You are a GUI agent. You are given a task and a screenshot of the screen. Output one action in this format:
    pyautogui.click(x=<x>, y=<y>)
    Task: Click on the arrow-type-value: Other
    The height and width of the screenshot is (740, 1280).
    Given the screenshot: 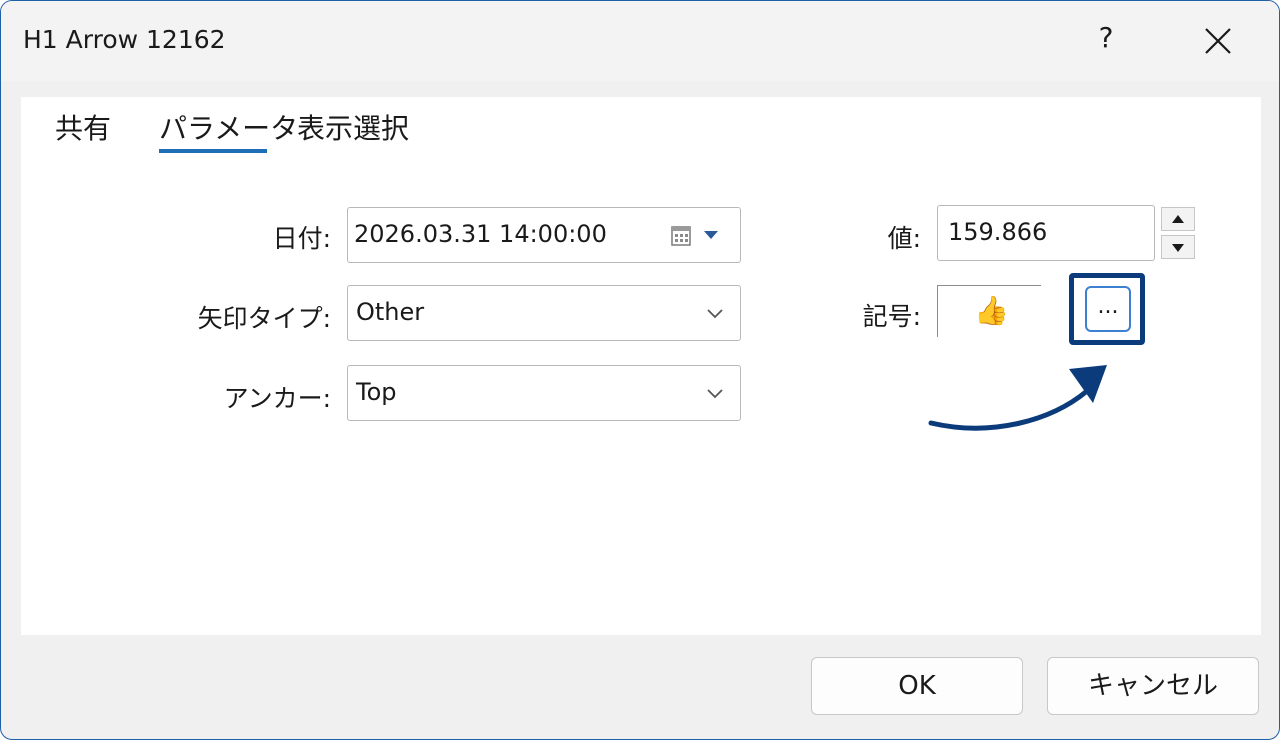 What is the action you would take?
    pyautogui.click(x=390, y=312)
    